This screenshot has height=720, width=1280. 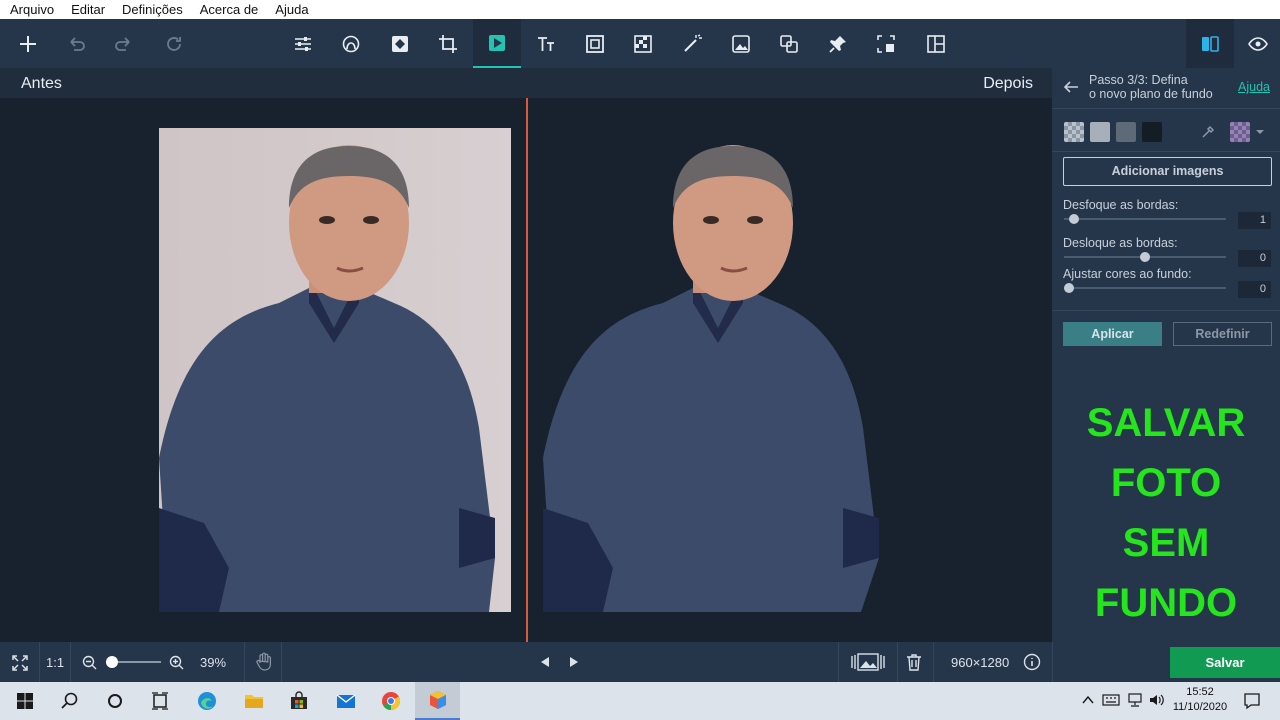 I want to click on divider, so click(x=1166, y=151).